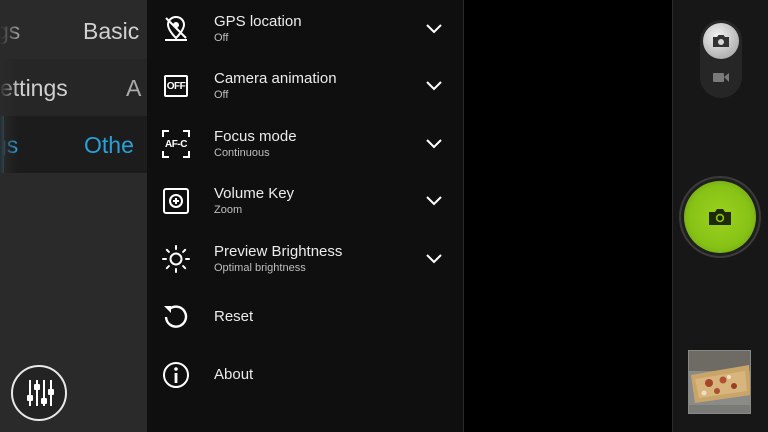 This screenshot has height=432, width=768. I want to click on shutter-button, so click(720, 217).